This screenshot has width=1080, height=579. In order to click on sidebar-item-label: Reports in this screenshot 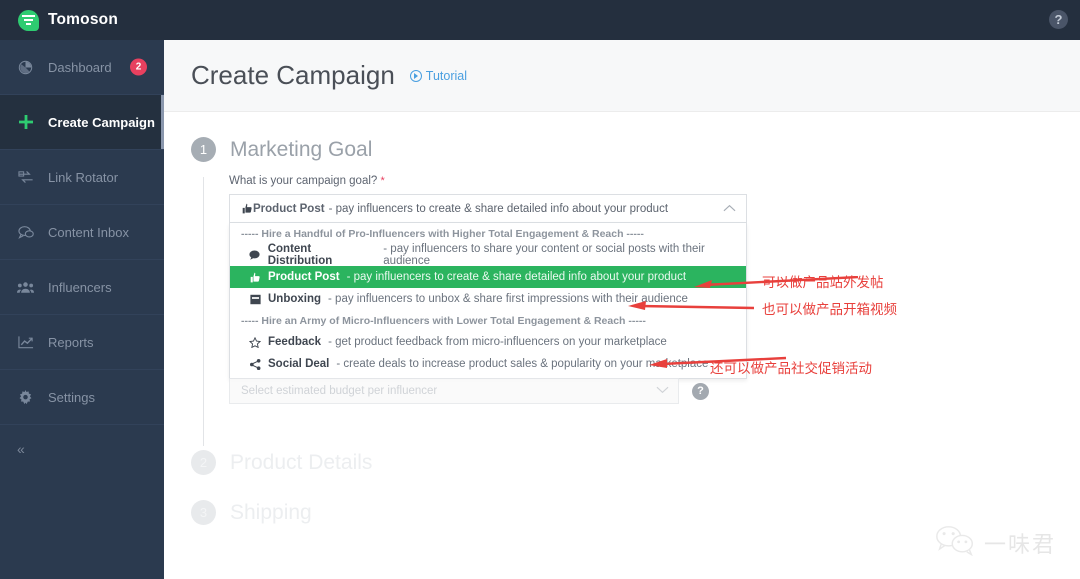, I will do `click(71, 342)`.